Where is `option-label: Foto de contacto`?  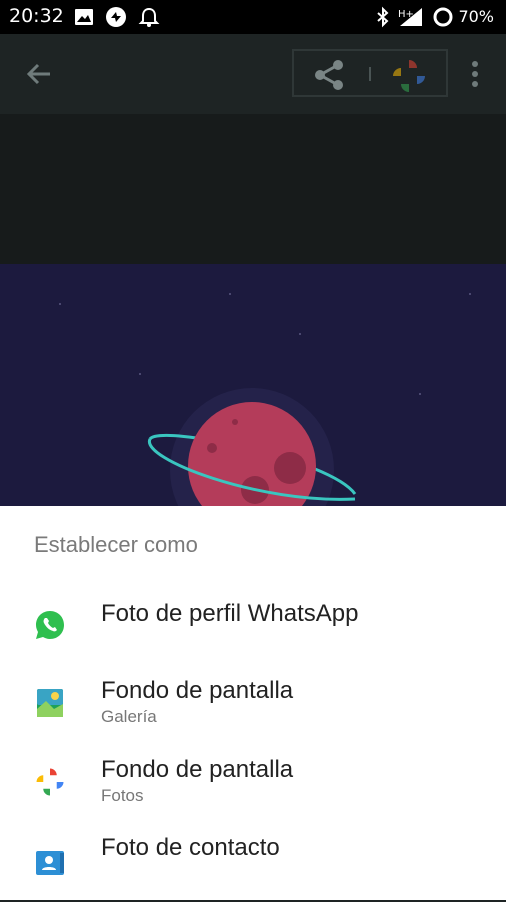
option-label: Foto de contacto is located at coordinates (190, 847).